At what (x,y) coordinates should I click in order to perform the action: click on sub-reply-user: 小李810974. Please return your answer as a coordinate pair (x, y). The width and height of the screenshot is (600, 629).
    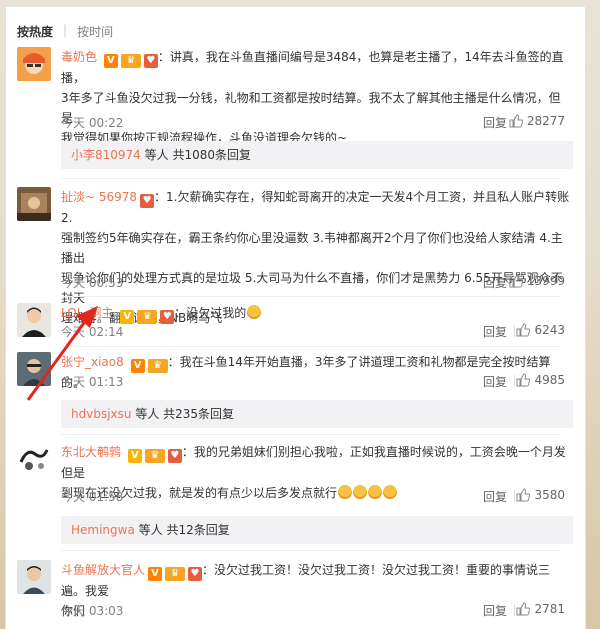
    Looking at the image, I should click on (106, 155).